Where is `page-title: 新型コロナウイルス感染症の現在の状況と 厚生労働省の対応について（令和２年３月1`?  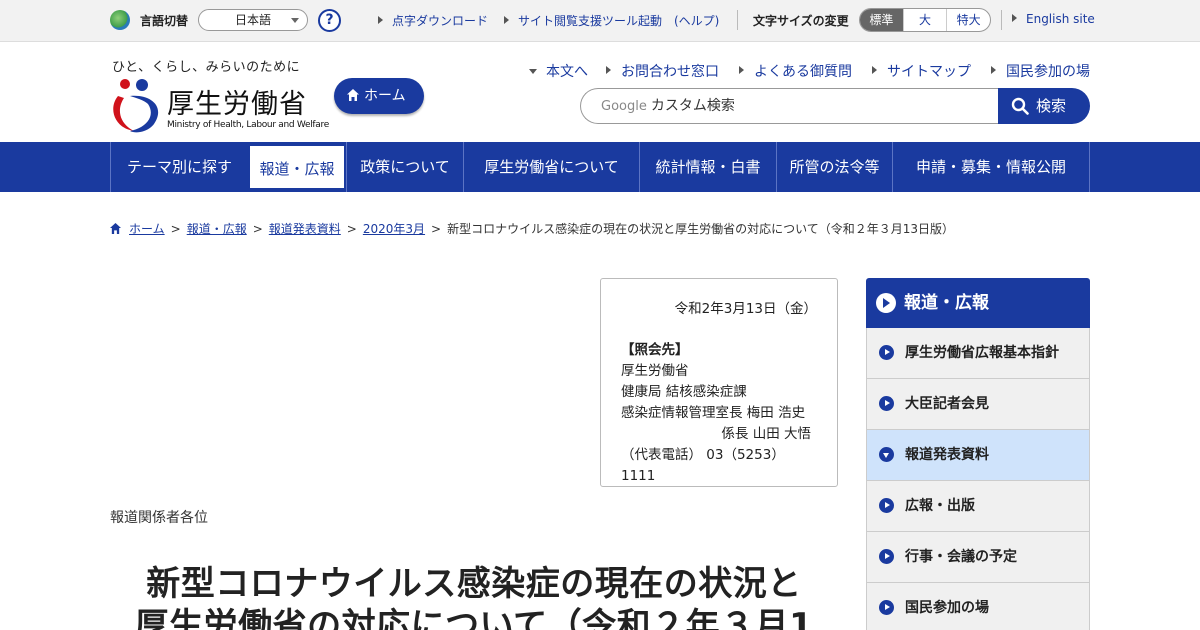 page-title: 新型コロナウイルス感染症の現在の状況と 厚生労働省の対応について（令和２年３月1 is located at coordinates (474, 596).